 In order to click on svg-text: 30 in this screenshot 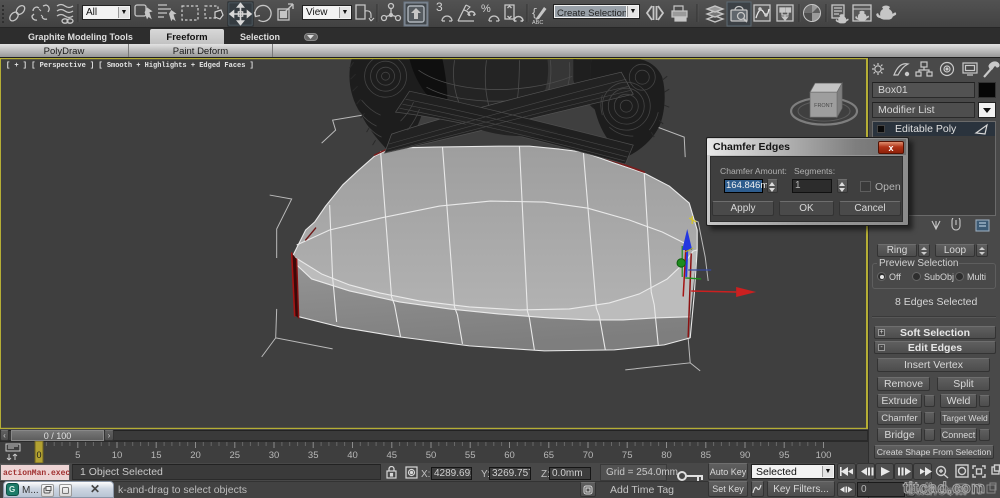, I will do `click(274, 455)`.